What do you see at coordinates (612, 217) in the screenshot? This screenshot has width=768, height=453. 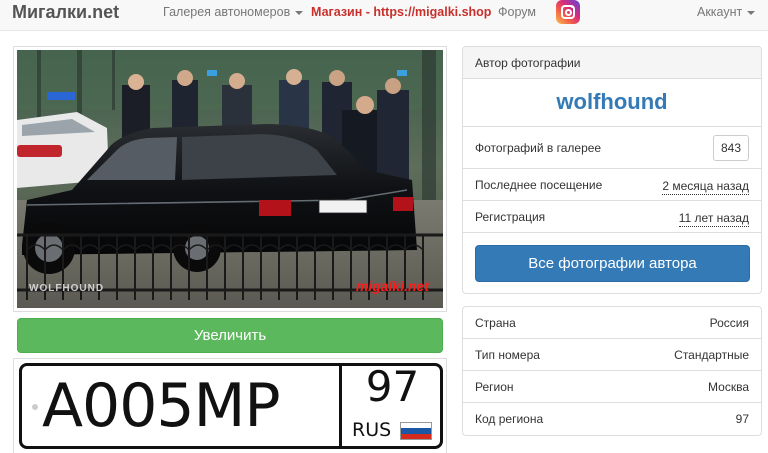 I see `registration-row: Регистрация 11 лет назад` at bounding box center [612, 217].